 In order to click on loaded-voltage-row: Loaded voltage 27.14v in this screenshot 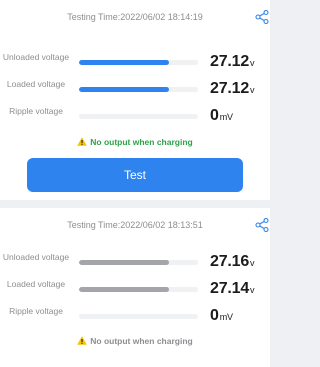, I will do `click(135, 290)`.